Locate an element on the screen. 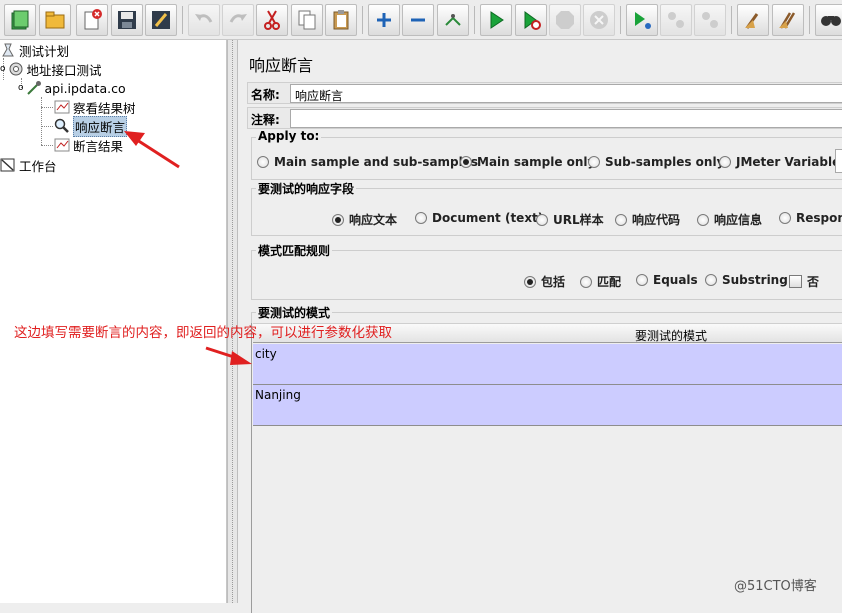 The width and height of the screenshot is (842, 613). tree-label: 响应断言 is located at coordinates (100, 126).